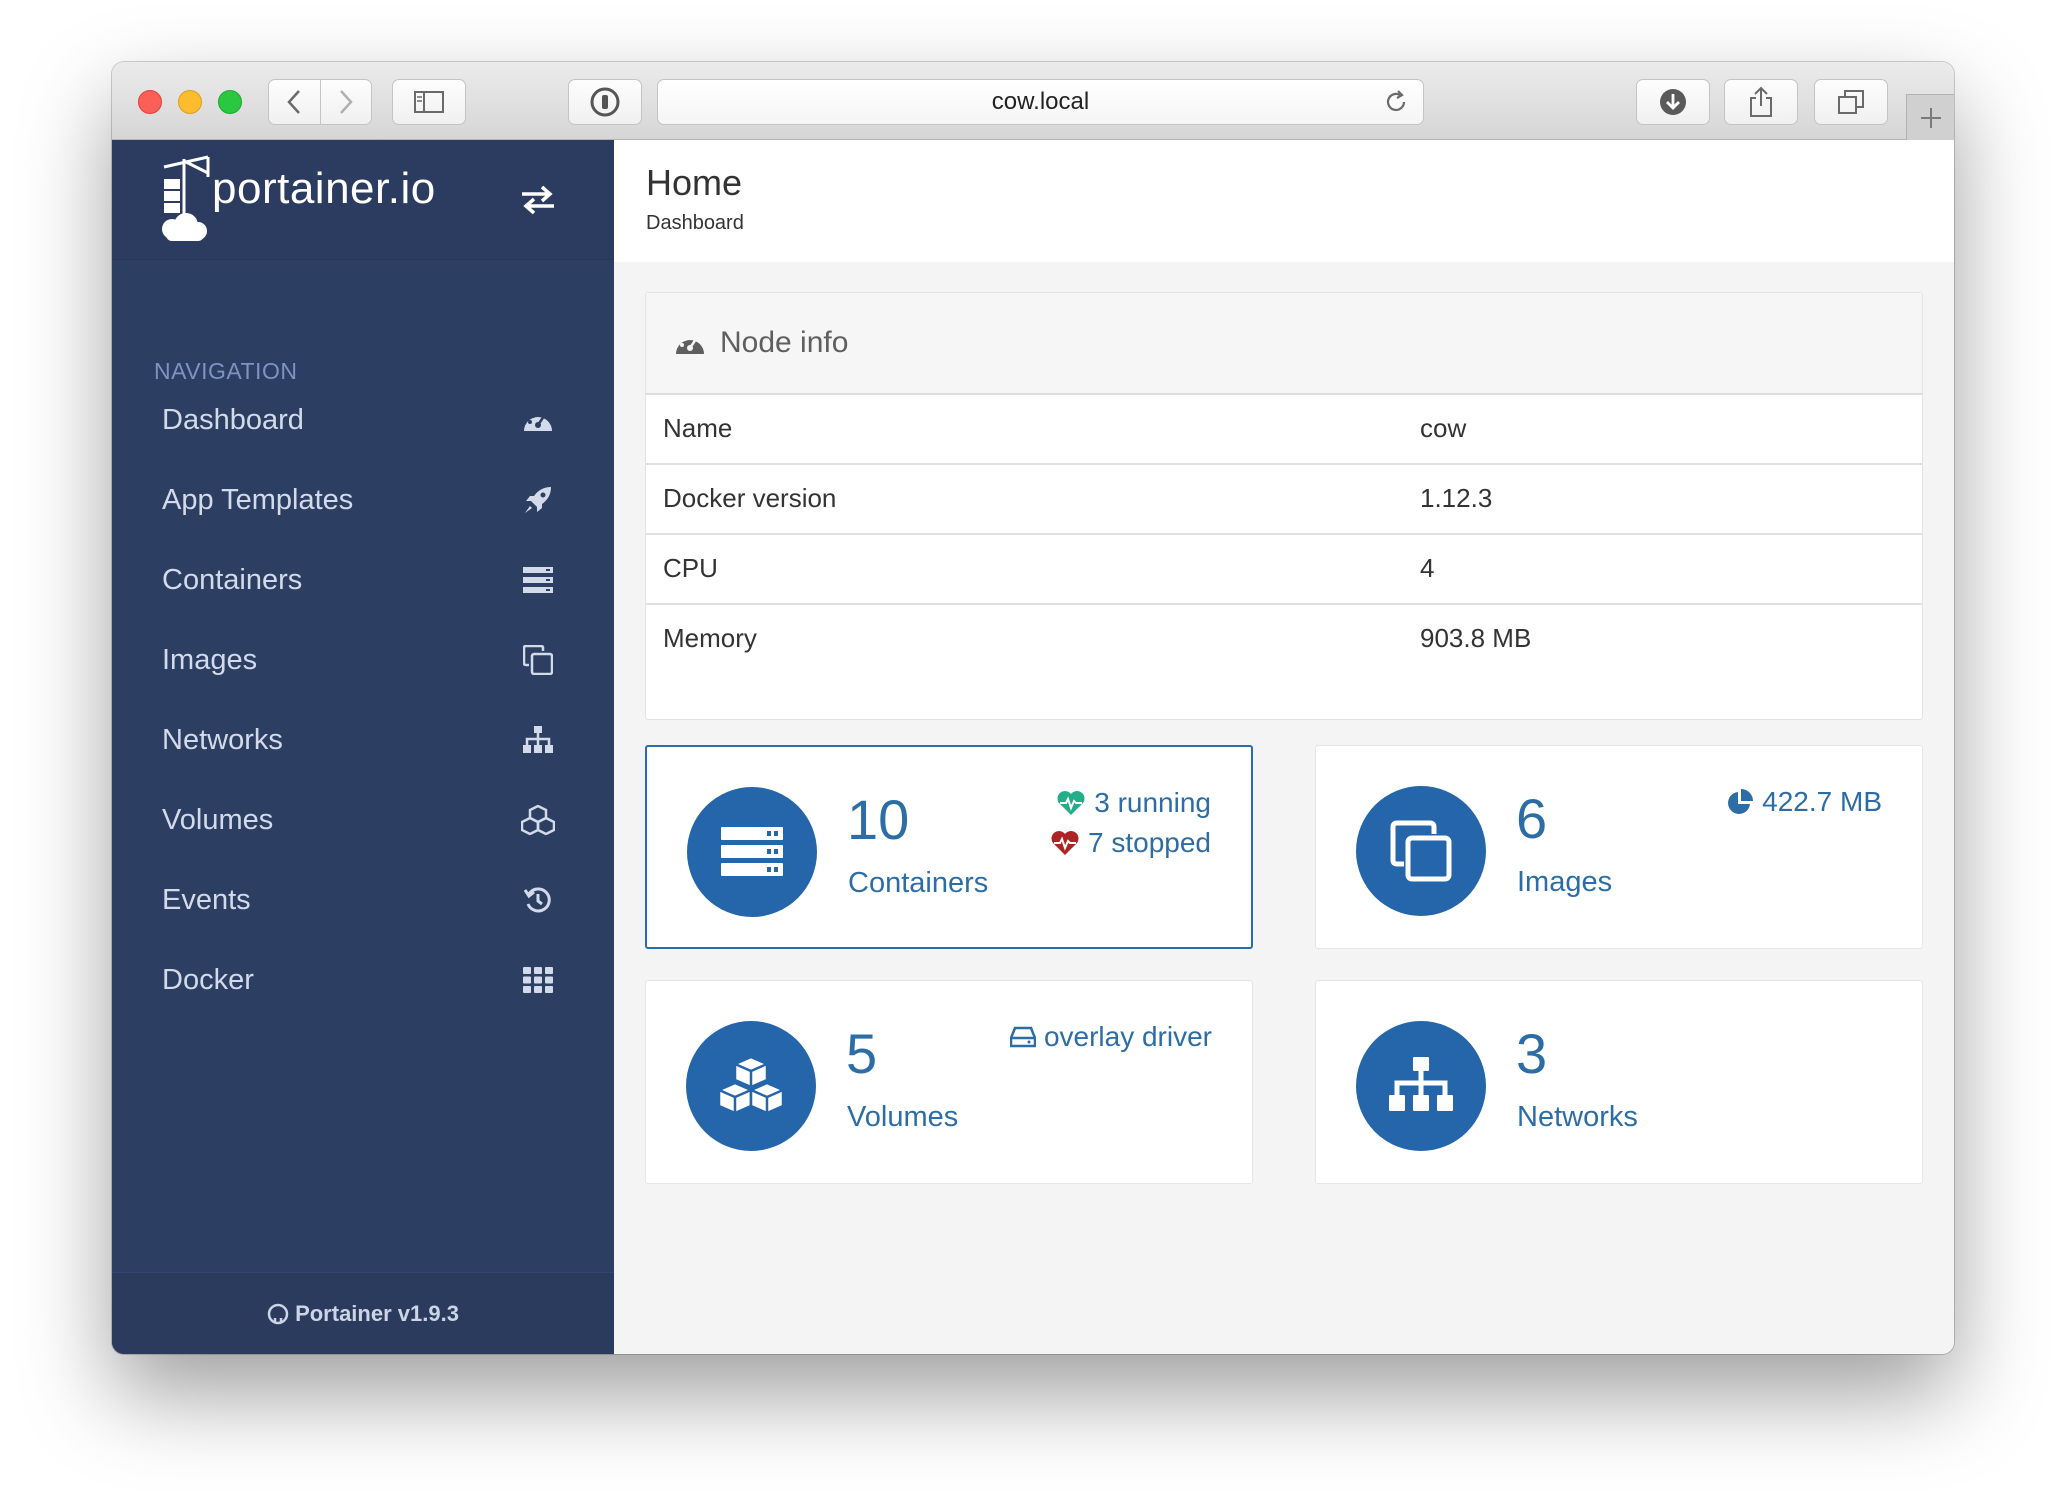 This screenshot has width=2058, height=1510. I want to click on sidebar-brand: portainer.io, so click(363, 200).